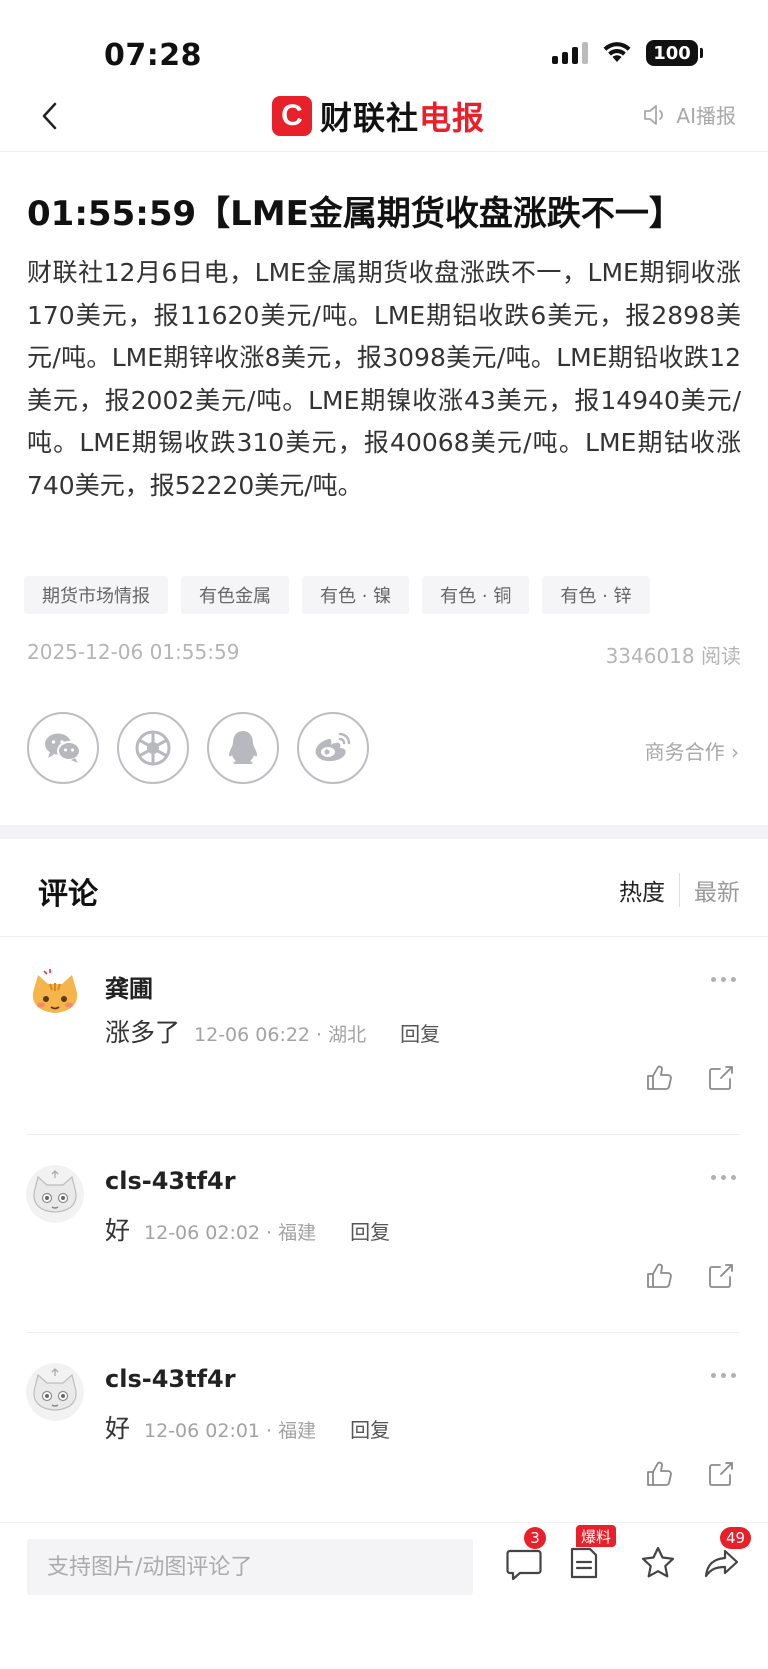  What do you see at coordinates (570, 53) in the screenshot?
I see `cellular-signal-icon` at bounding box center [570, 53].